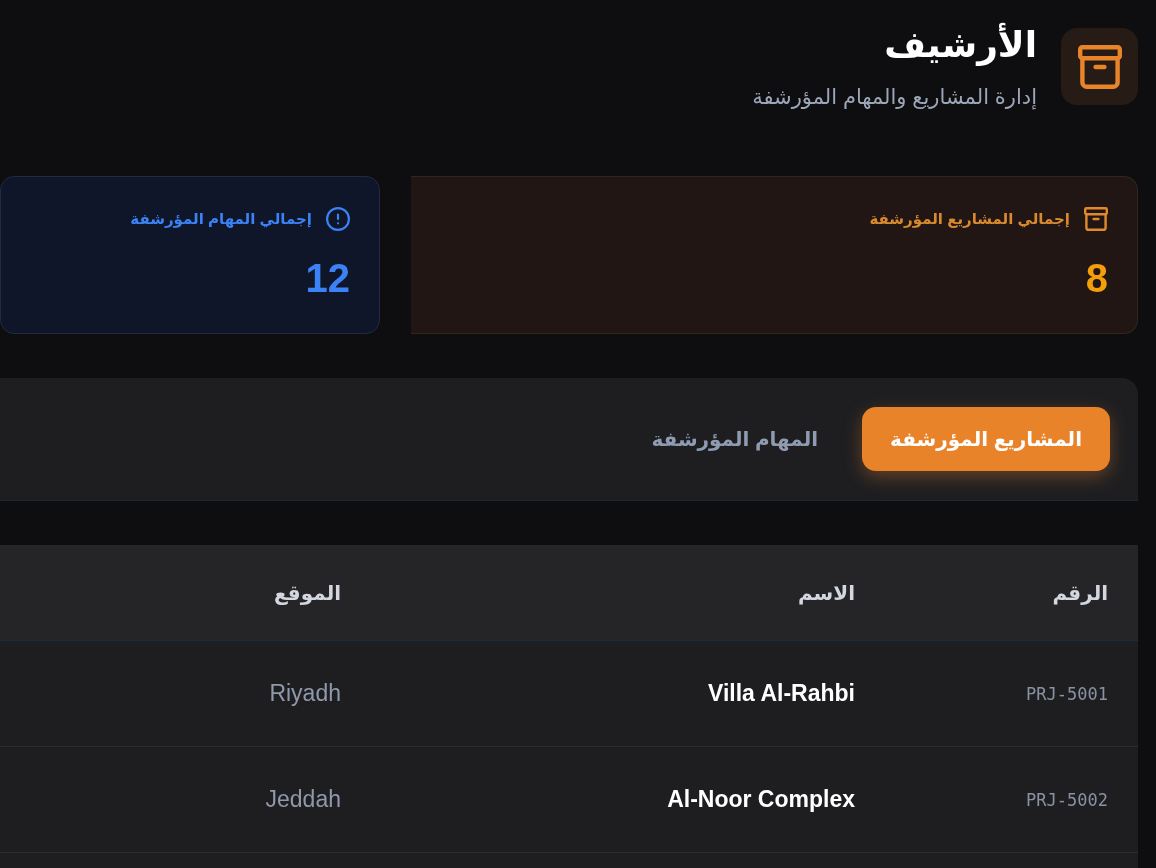  What do you see at coordinates (894, 97) in the screenshot?
I see `page-subtitle: إدارة المشاريع والمهام المؤرشفة` at bounding box center [894, 97].